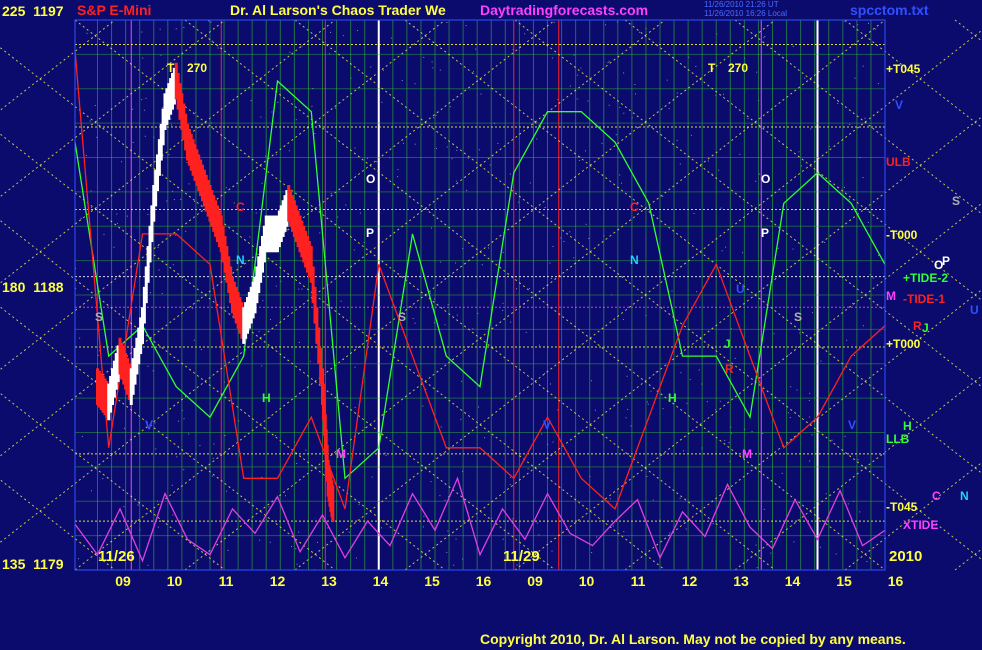 The height and width of the screenshot is (650, 982). What do you see at coordinates (946, 261) in the screenshot?
I see `right-label: P` at bounding box center [946, 261].